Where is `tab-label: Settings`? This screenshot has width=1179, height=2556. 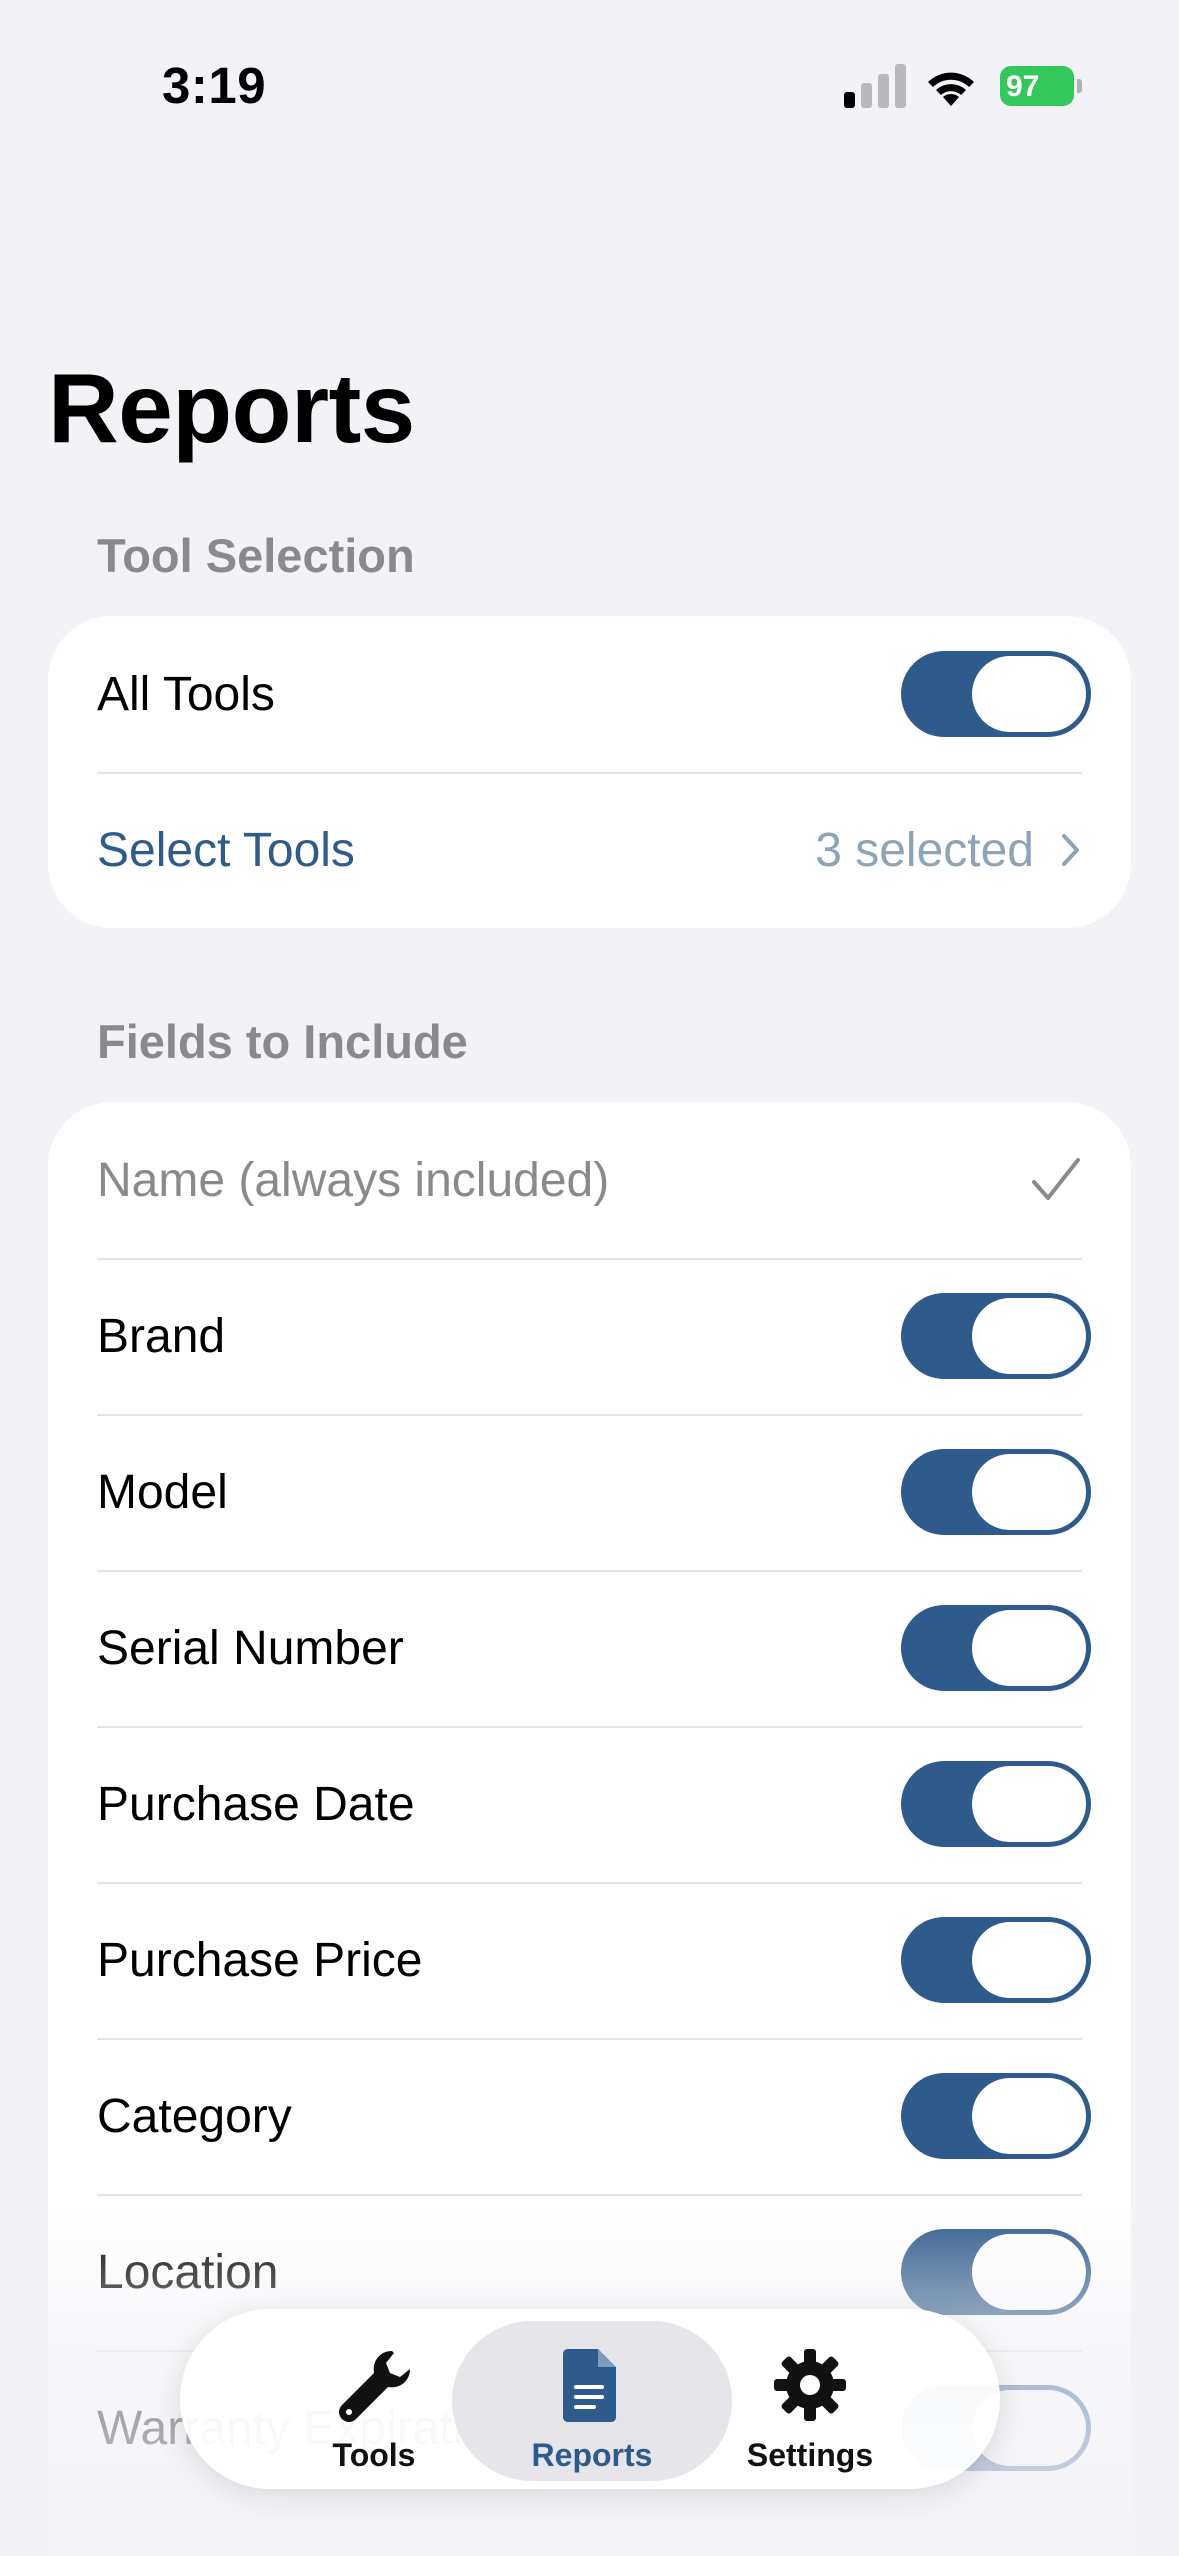
tab-label: Settings is located at coordinates (810, 2455).